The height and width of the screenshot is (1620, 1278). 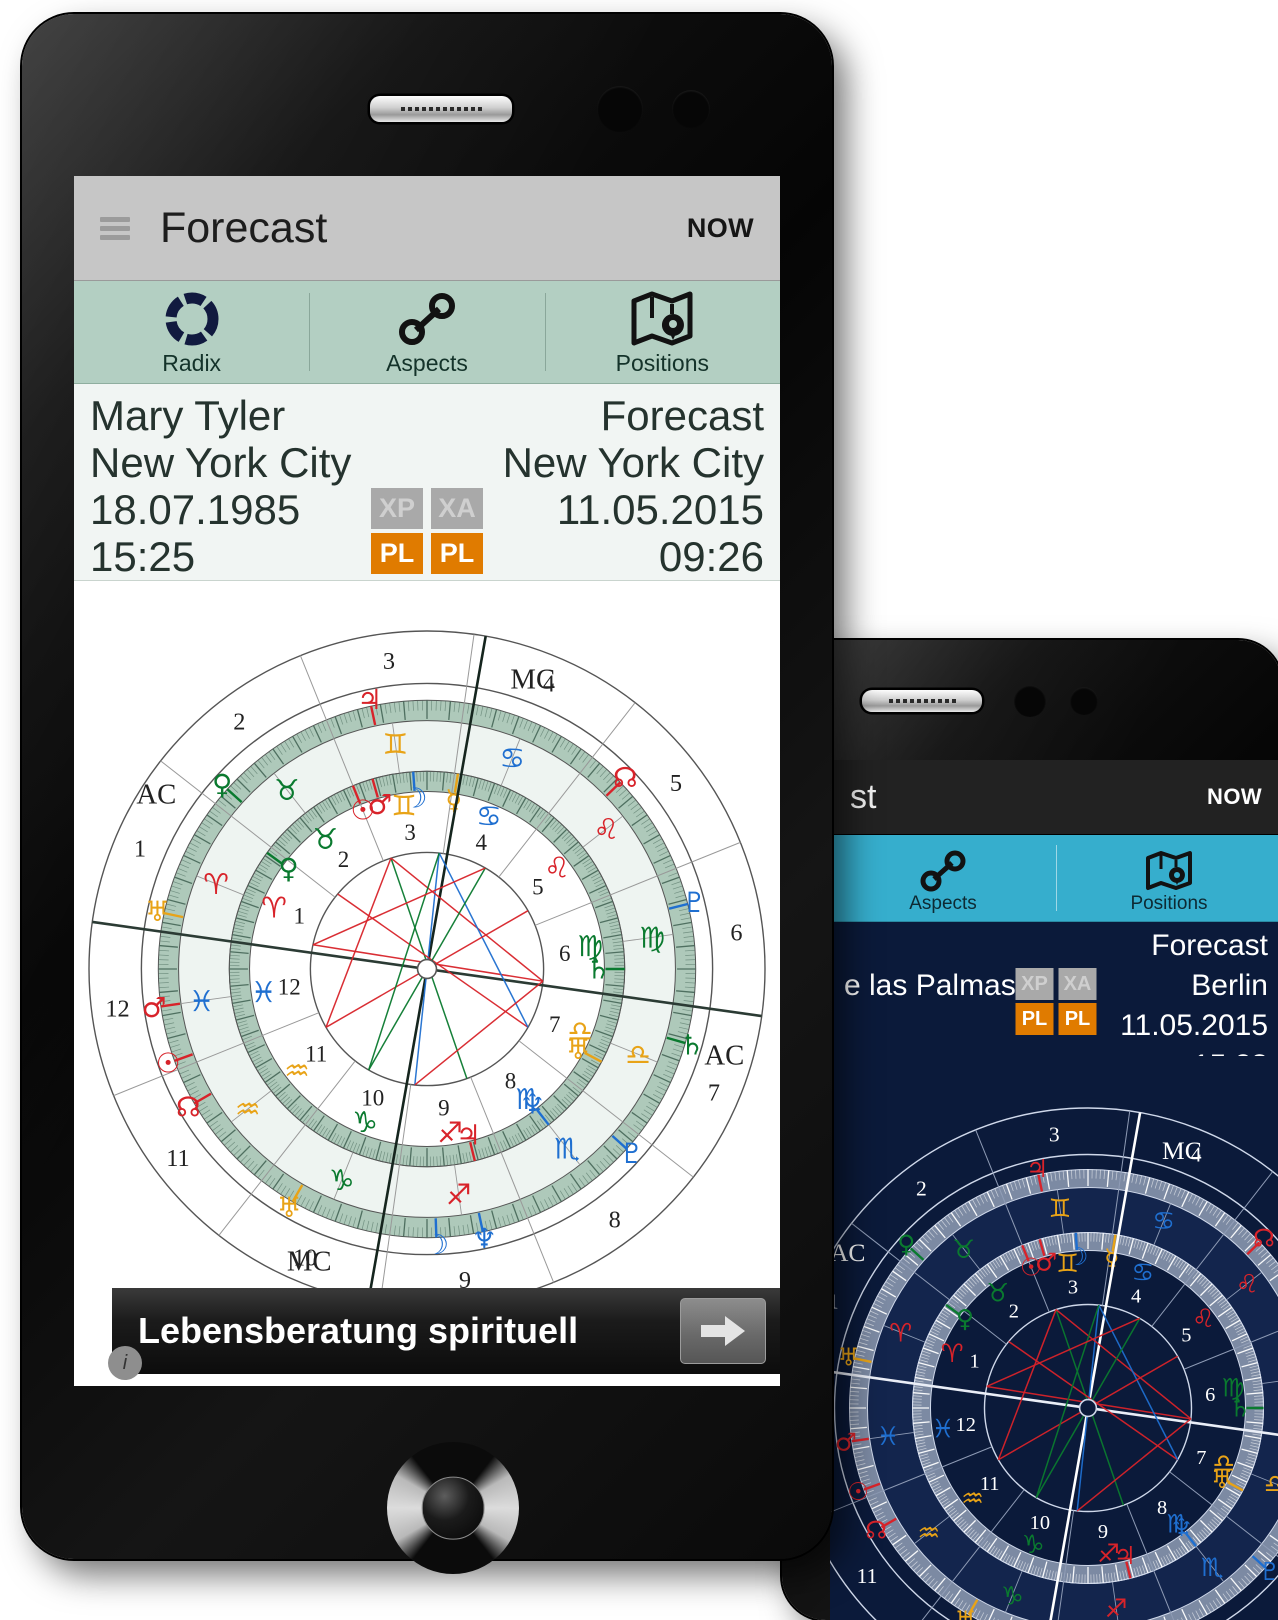 I want to click on arrow-right-icon, so click(x=723, y=1331).